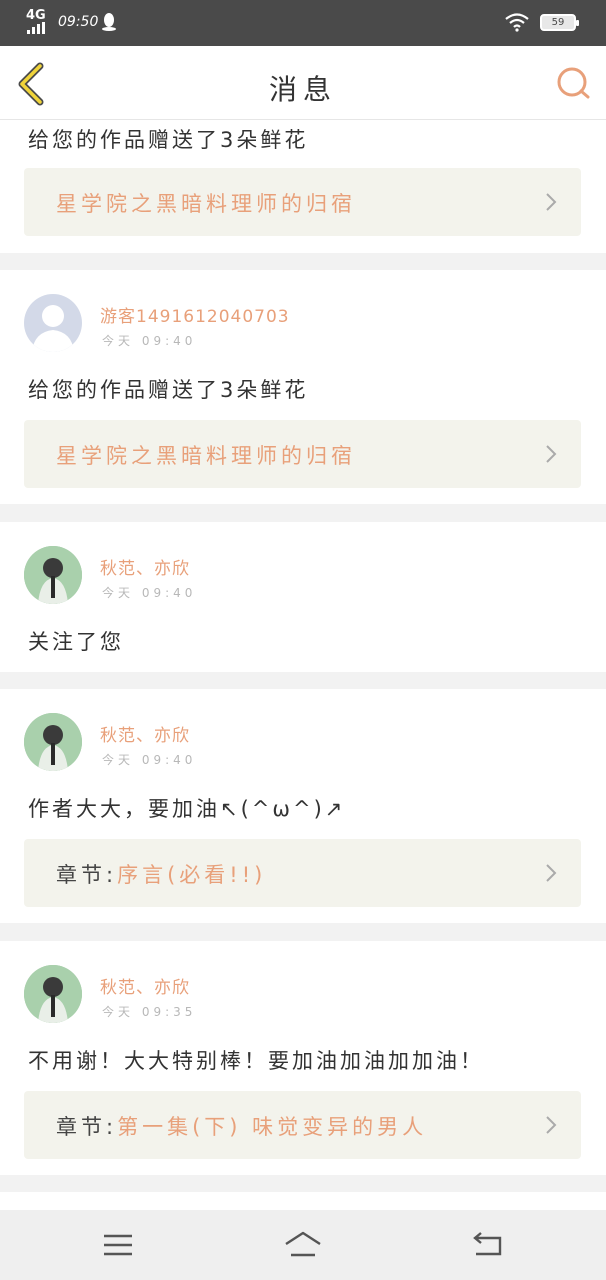  What do you see at coordinates (303, 1201) in the screenshot?
I see `message-card` at bounding box center [303, 1201].